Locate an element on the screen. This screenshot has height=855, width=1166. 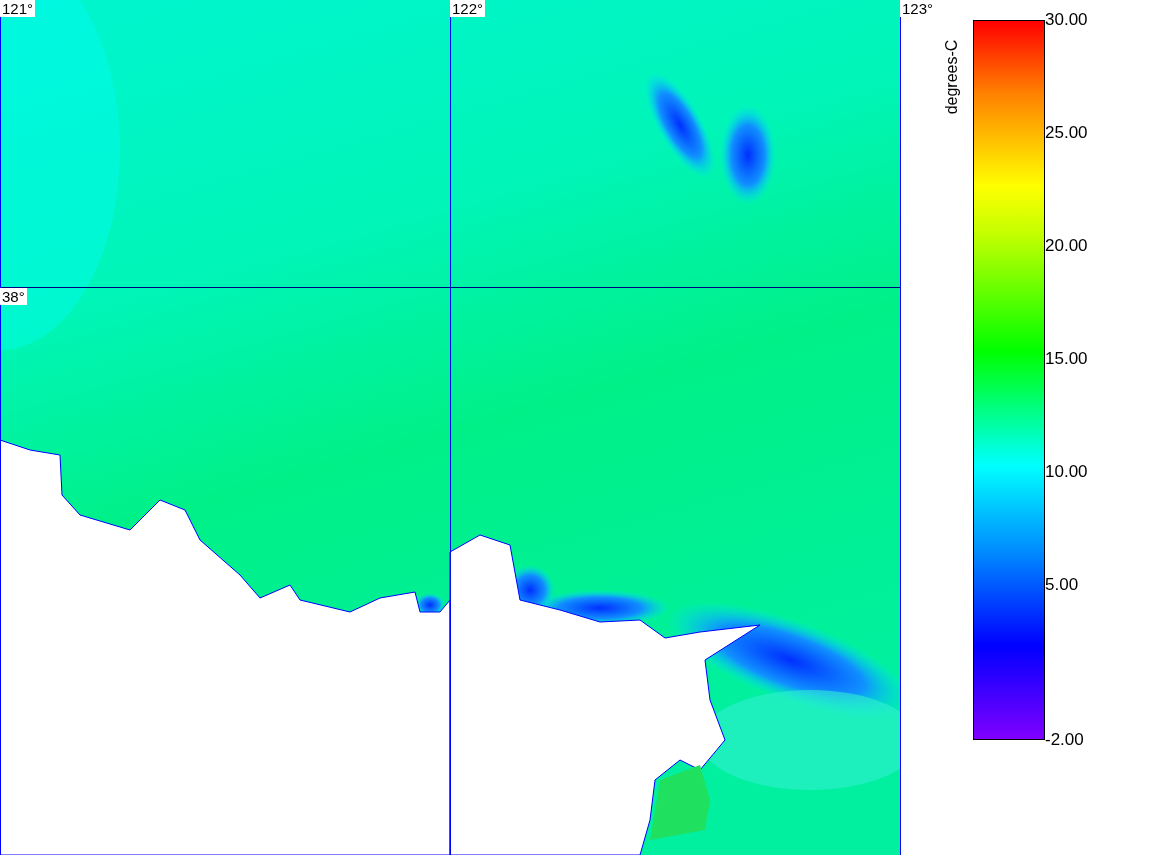
colorbar-tick-label: 15.00 is located at coordinates (1066, 359).